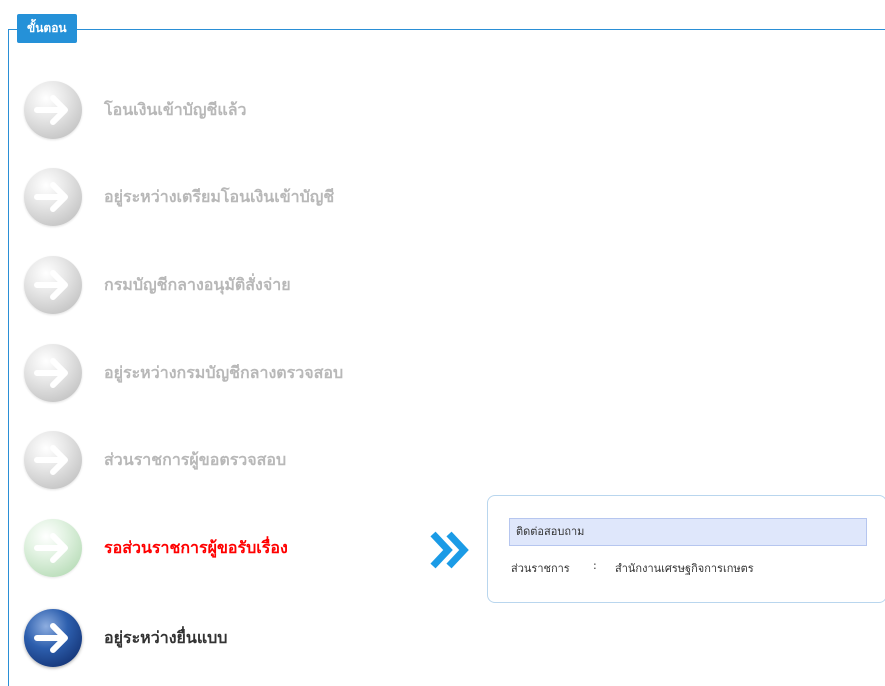 This screenshot has height=686, width=885. I want to click on agency-value: สำนักงานเศรษฐกิจการเกษตร, so click(684, 568).